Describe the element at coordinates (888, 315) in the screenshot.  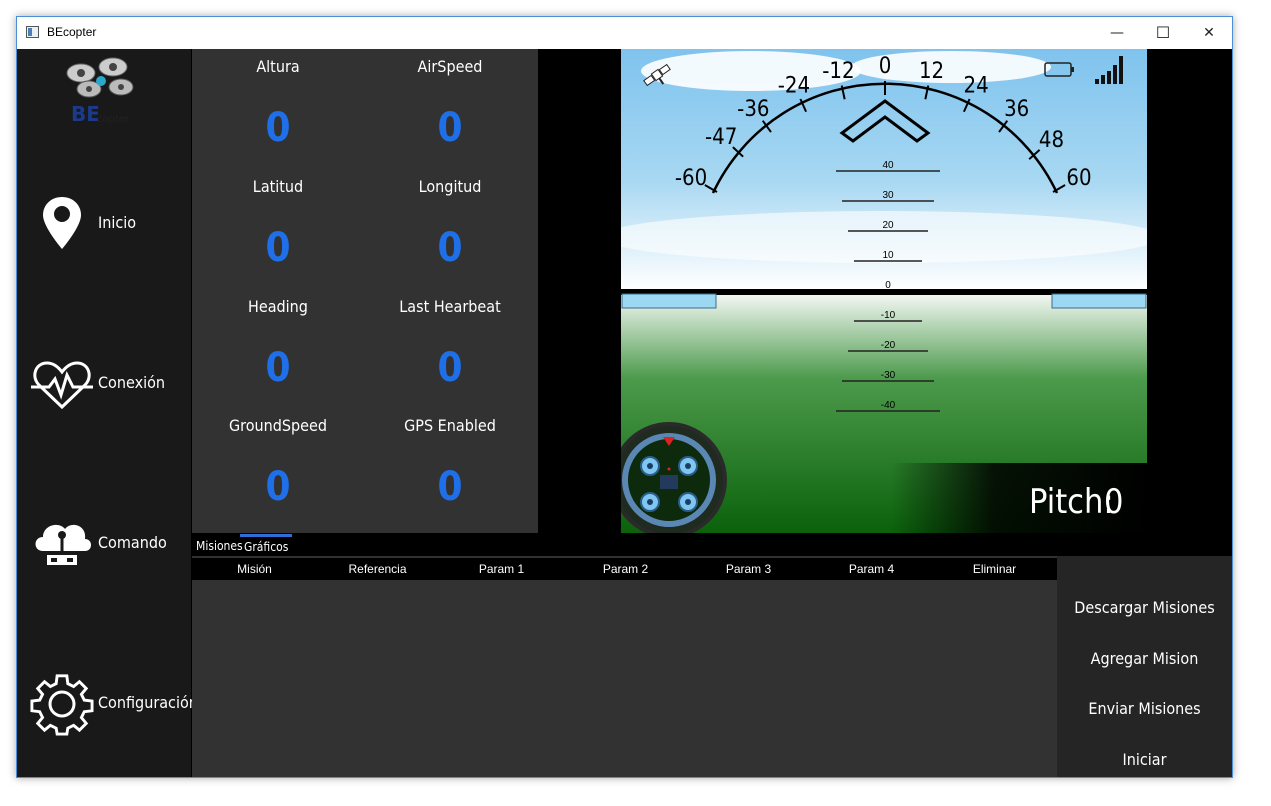
I see `pitch-label-tick: -10` at that location.